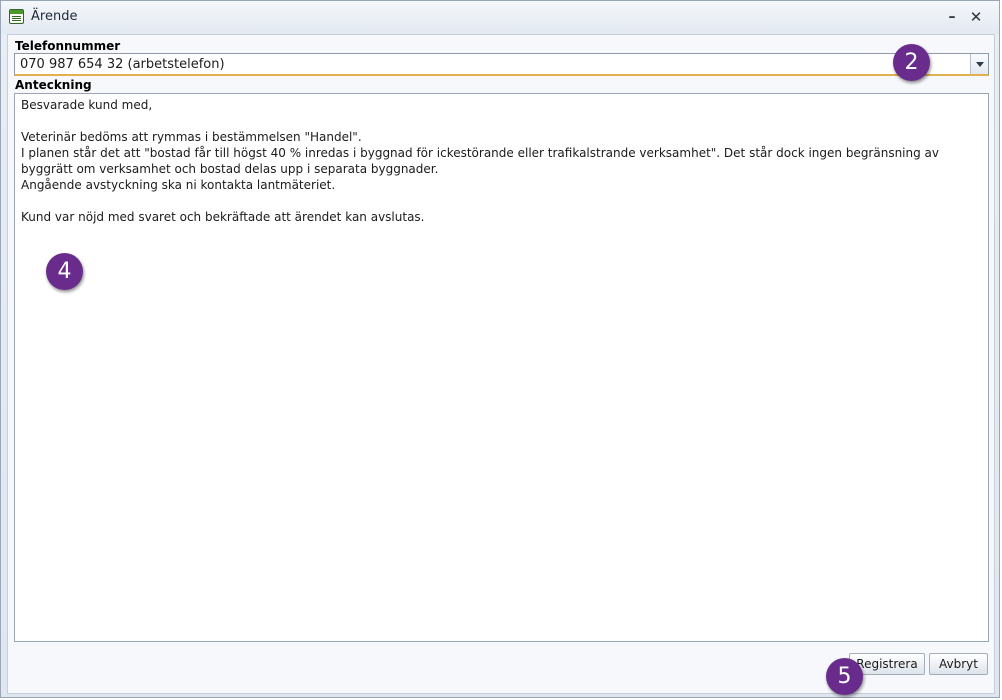  Describe the element at coordinates (64, 271) in the screenshot. I see `callout-badge-4: 4` at that location.